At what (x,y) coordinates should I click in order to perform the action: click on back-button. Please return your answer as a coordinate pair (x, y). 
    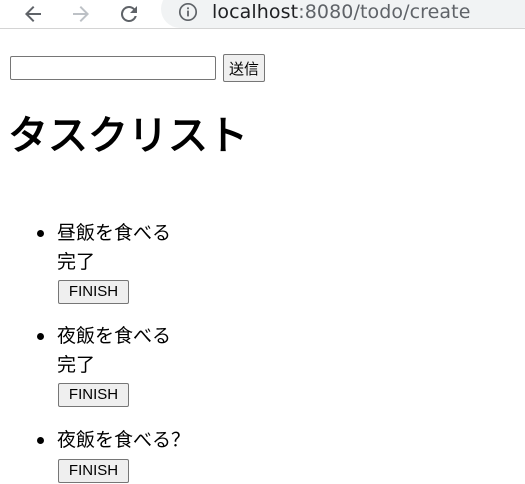
    Looking at the image, I should click on (33, 14).